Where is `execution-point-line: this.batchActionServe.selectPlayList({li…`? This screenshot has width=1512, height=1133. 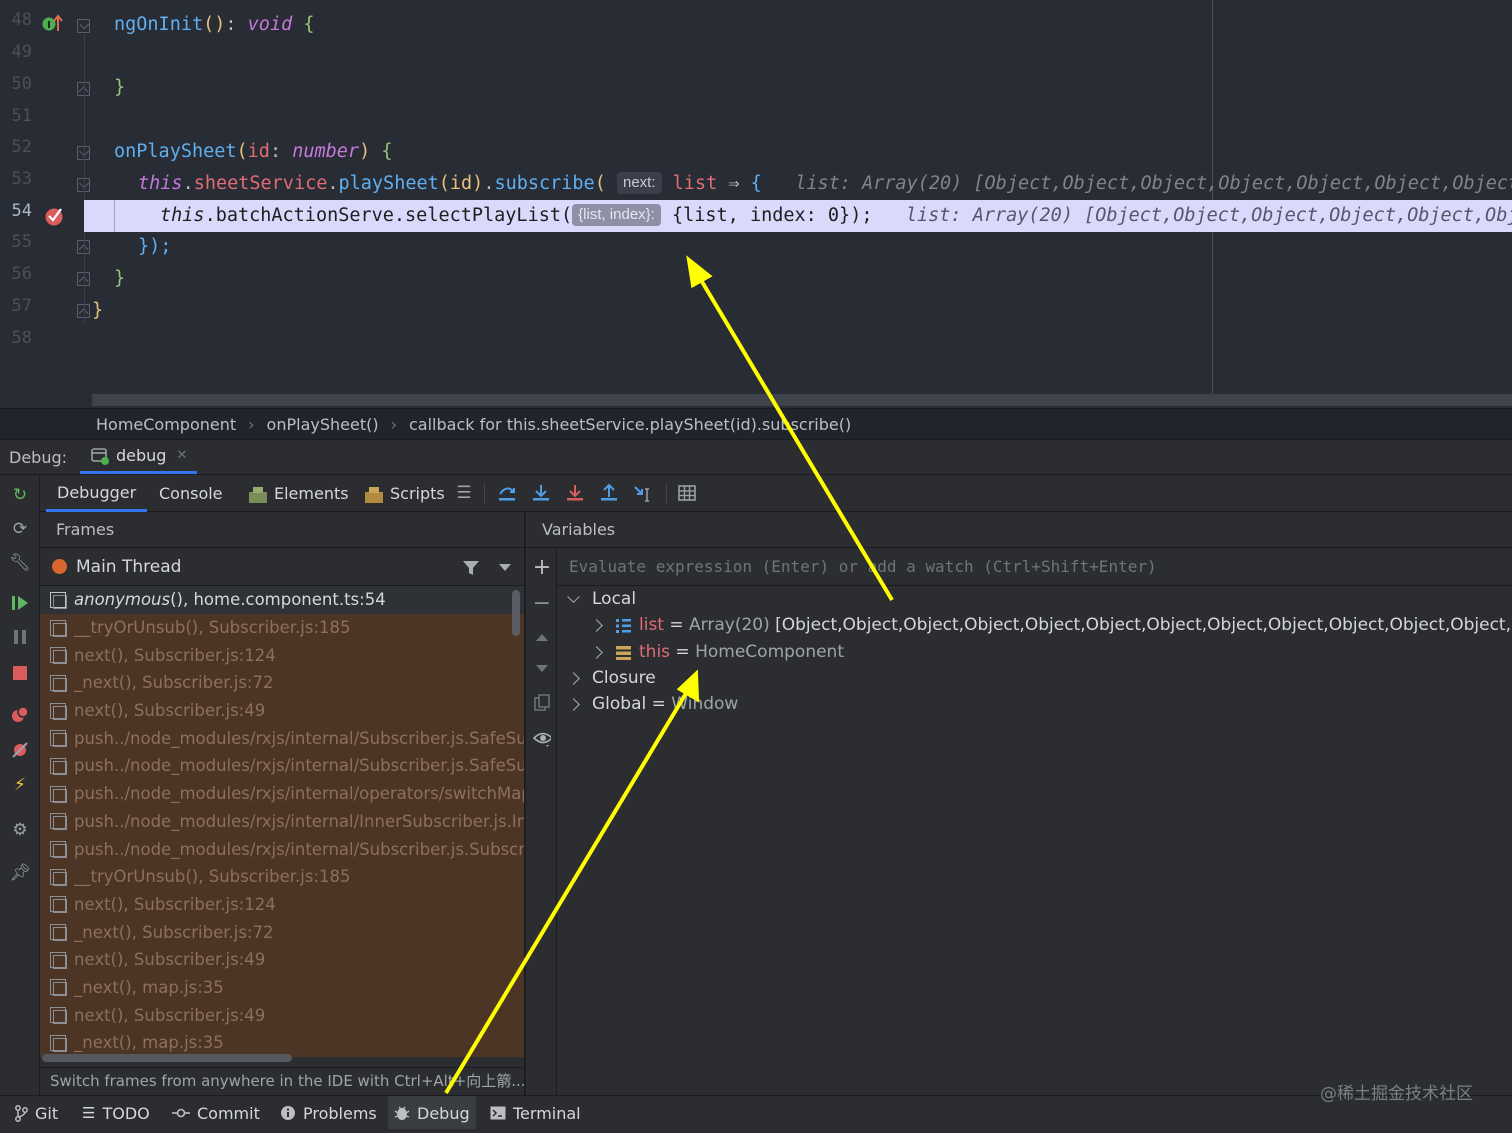
execution-point-line: this.batchActionServe.selectPlayList({li… is located at coordinates (798, 216).